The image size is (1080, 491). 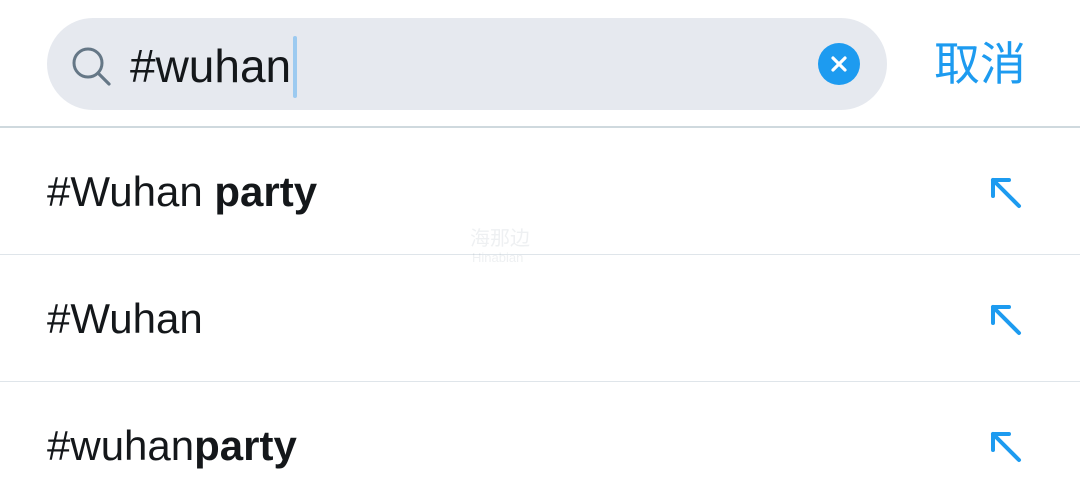 I want to click on suggestion-label: #wuhanparty, so click(x=172, y=446).